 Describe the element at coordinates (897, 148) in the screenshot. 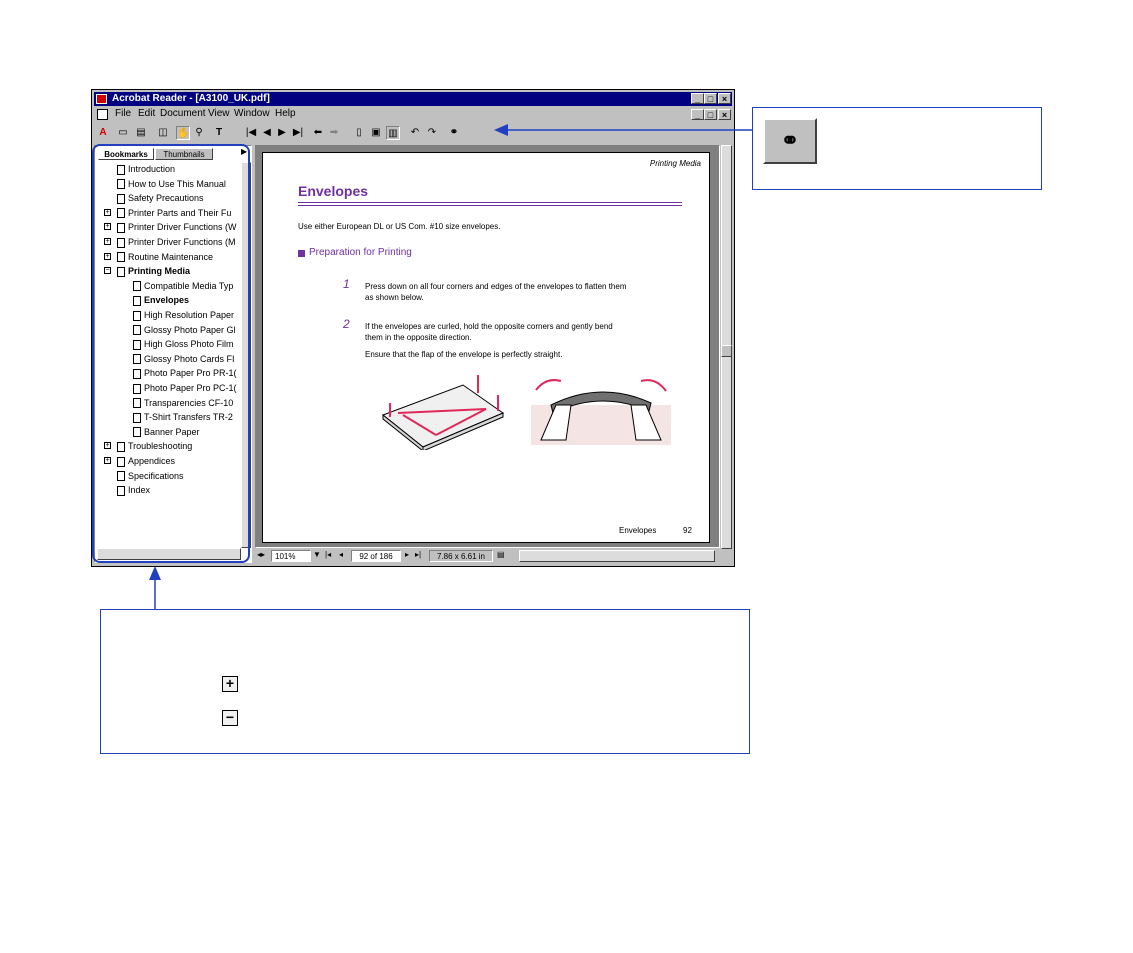

I see `find-callout: ⚭` at that location.